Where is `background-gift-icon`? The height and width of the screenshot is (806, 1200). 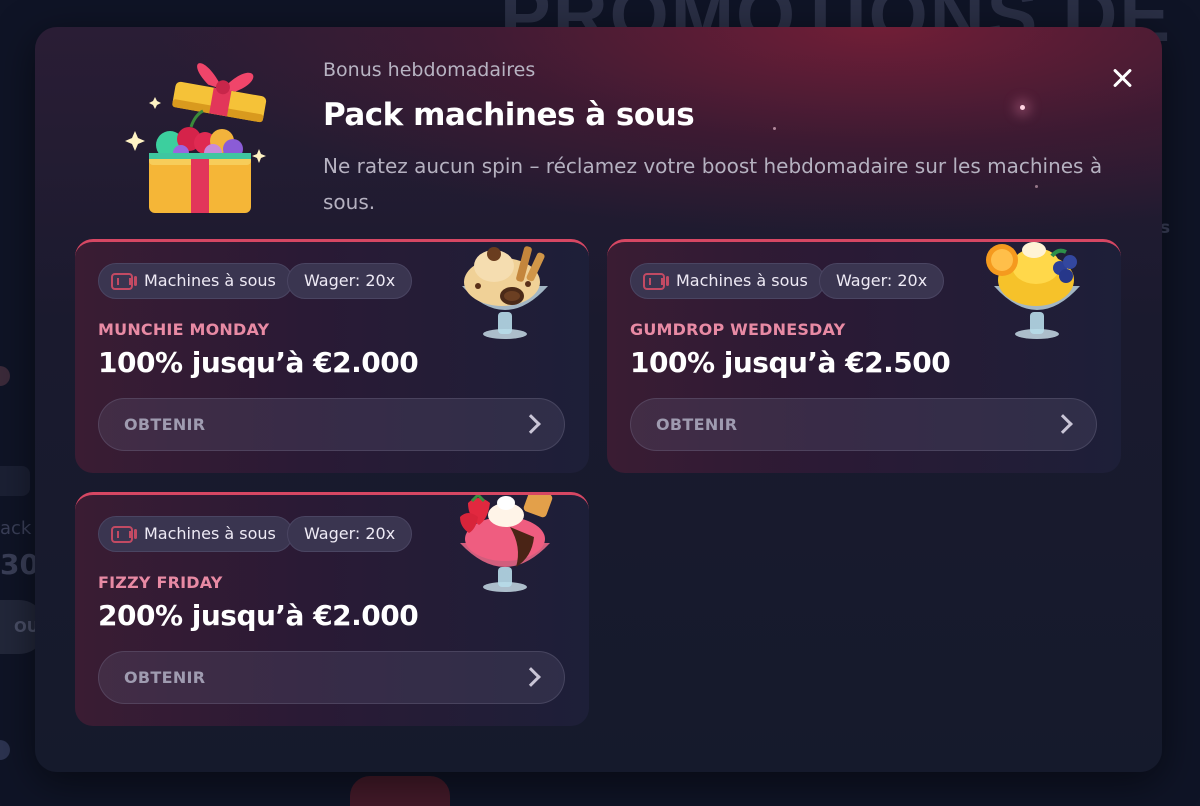 background-gift-icon is located at coordinates (400, 791).